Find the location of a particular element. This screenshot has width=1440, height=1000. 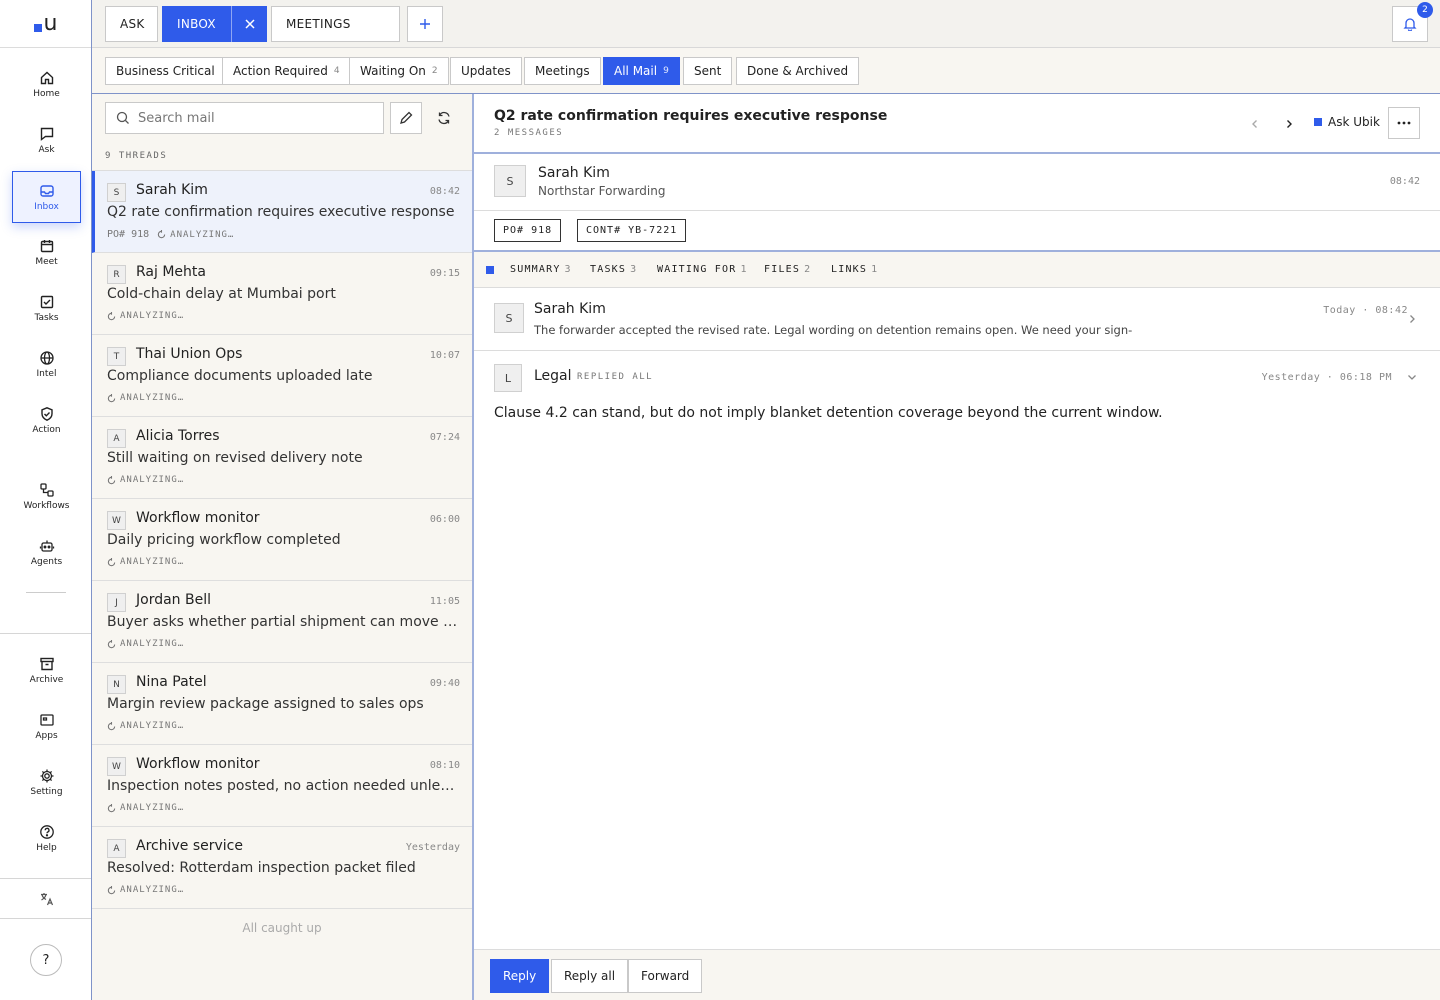

tab-inbox: INBOX is located at coordinates (196, 24).